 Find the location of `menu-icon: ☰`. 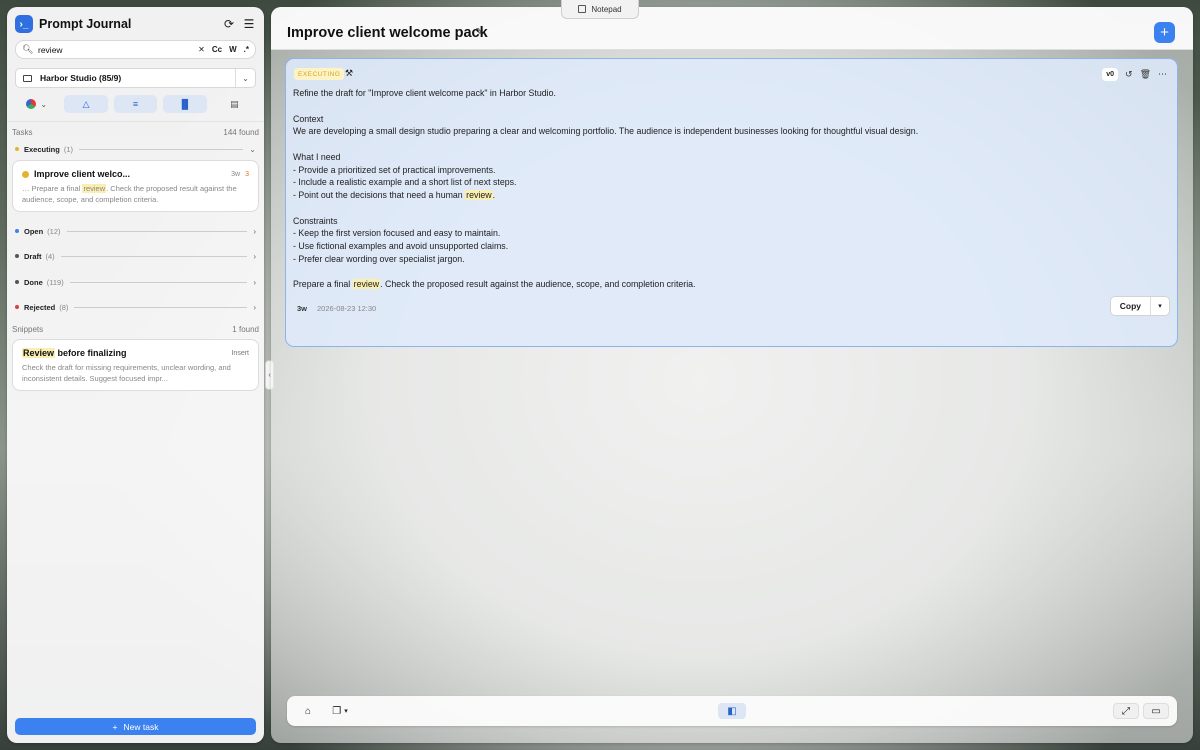

menu-icon: ☰ is located at coordinates (249, 24).